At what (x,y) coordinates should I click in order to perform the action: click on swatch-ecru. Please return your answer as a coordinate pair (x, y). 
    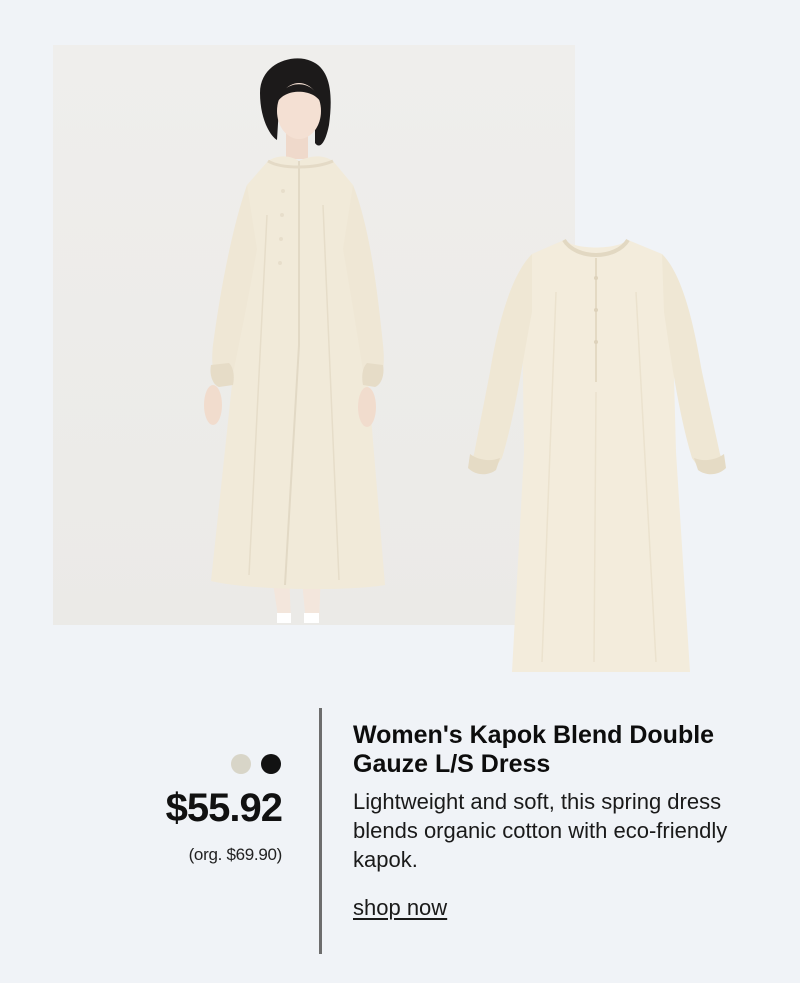
    Looking at the image, I should click on (241, 764).